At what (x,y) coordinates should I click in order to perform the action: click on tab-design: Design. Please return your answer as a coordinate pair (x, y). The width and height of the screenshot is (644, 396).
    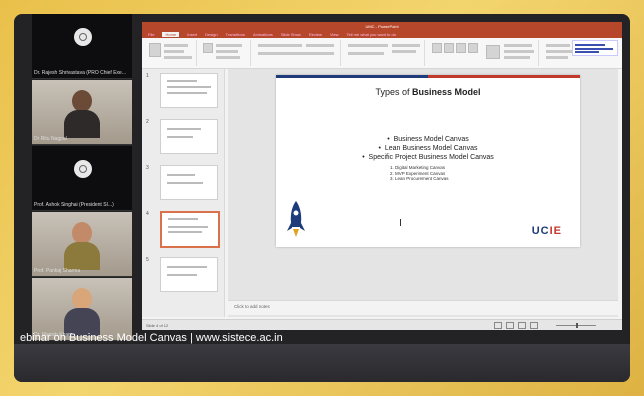
    Looking at the image, I should click on (211, 34).